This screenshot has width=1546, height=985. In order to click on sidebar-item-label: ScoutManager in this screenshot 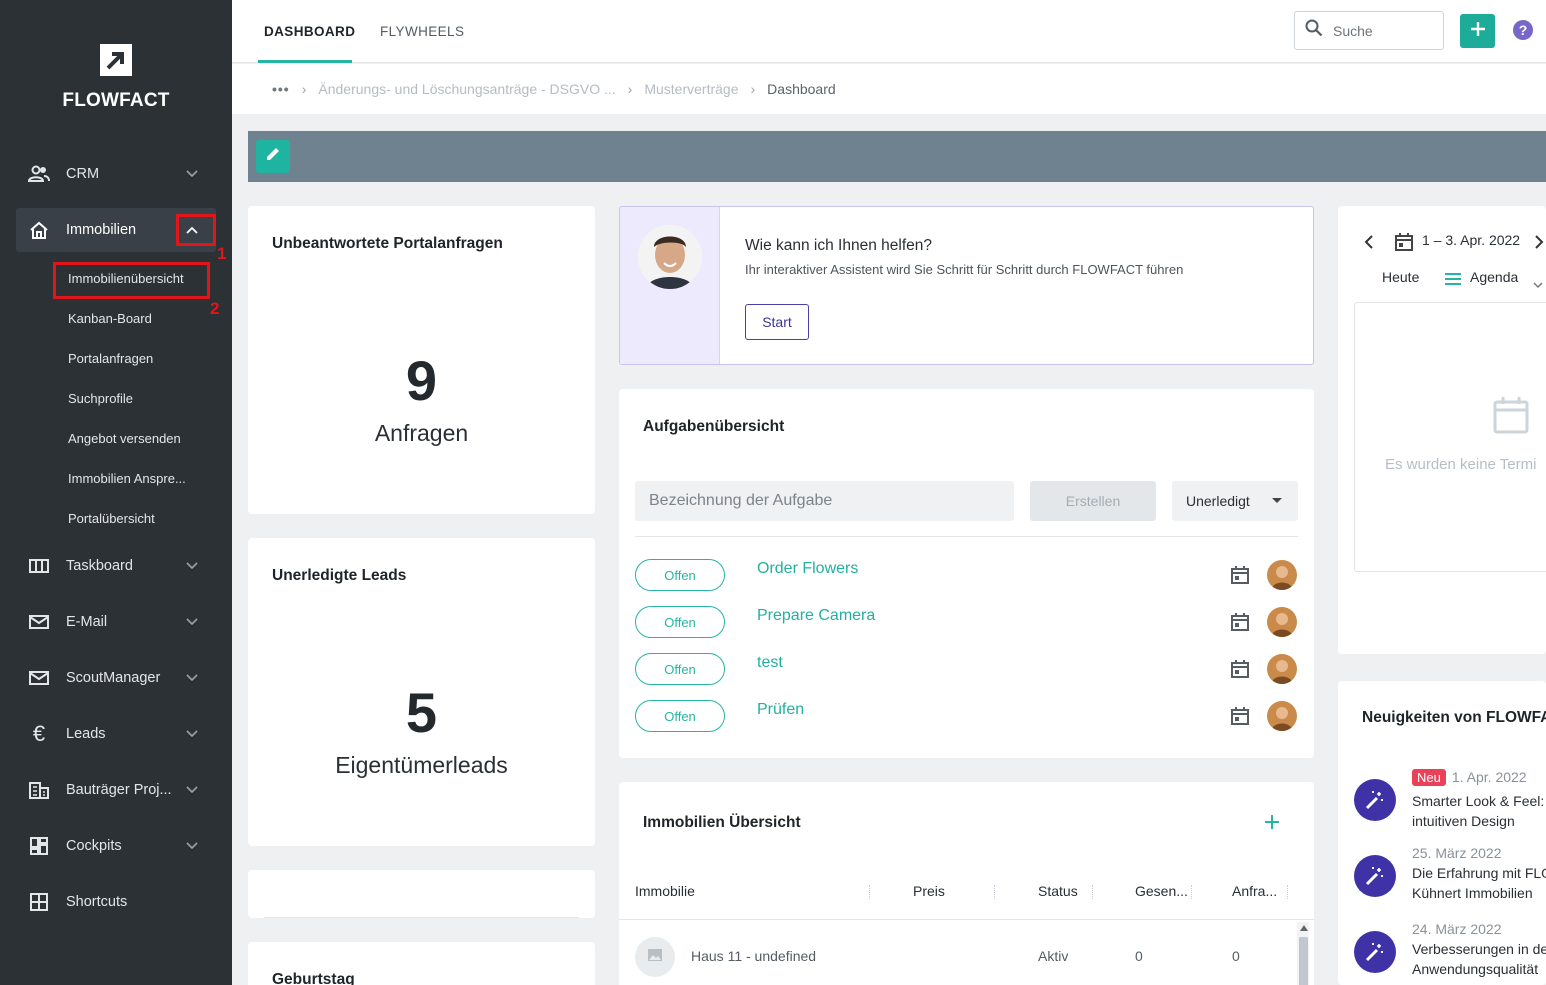, I will do `click(113, 678)`.